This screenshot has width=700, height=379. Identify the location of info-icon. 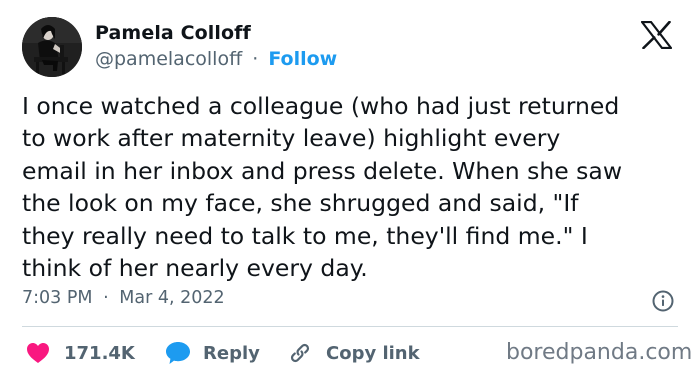
(663, 301).